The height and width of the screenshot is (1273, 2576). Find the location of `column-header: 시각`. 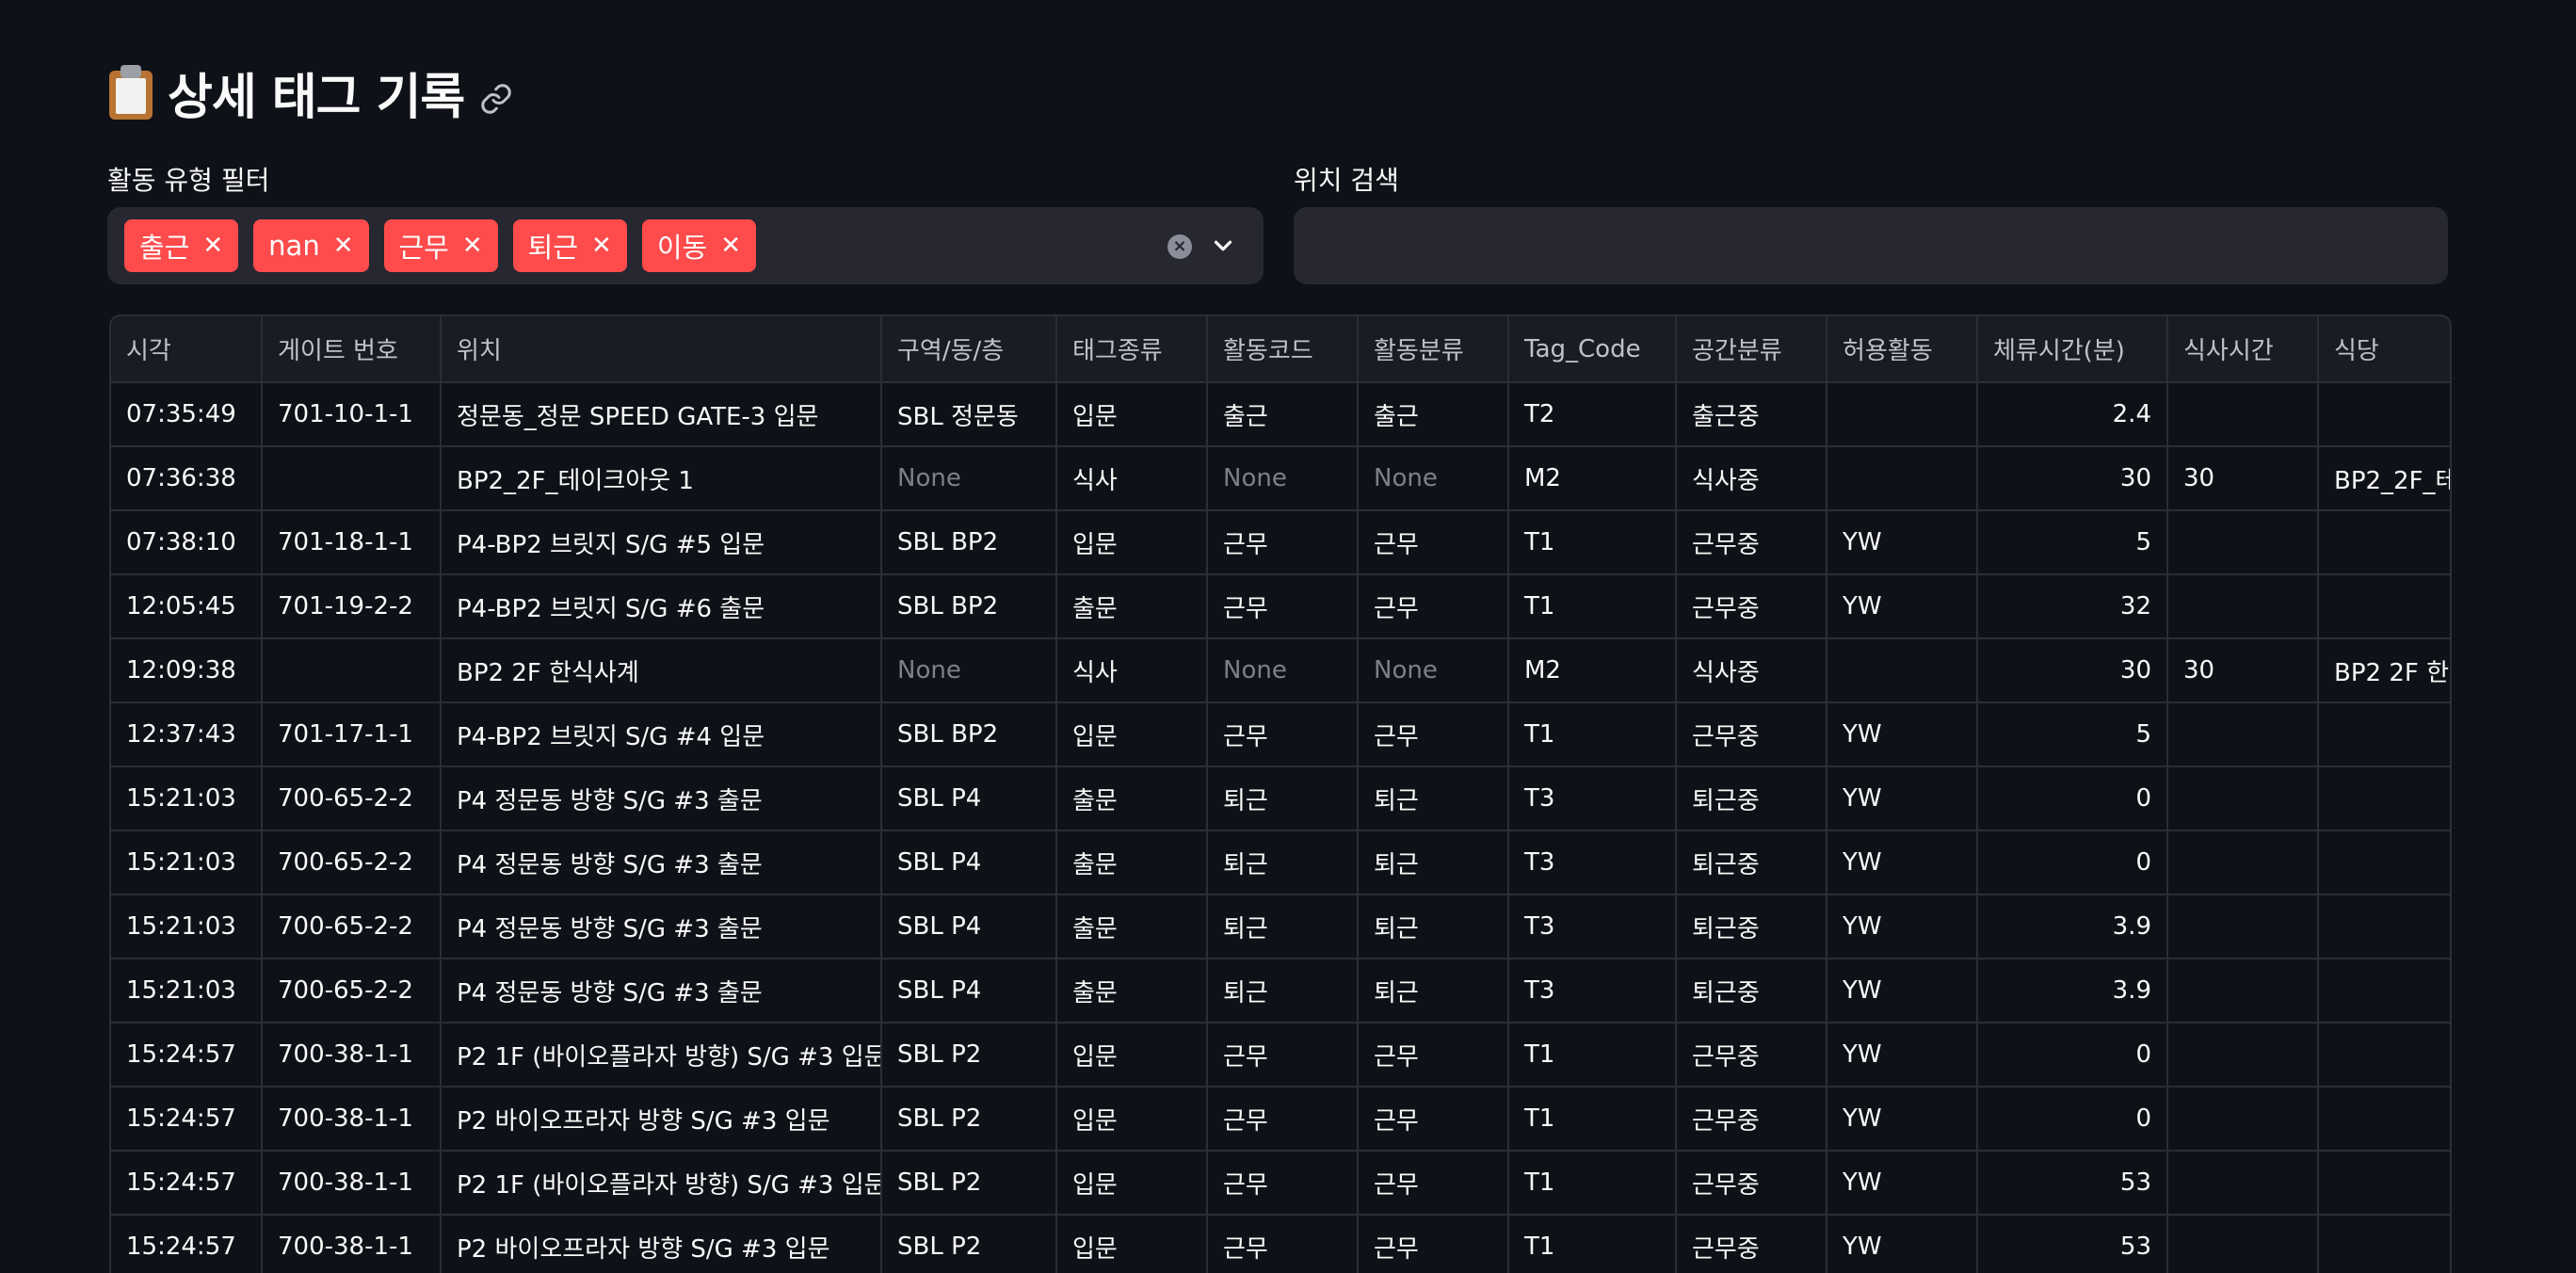

column-header: 시각 is located at coordinates (187, 349).